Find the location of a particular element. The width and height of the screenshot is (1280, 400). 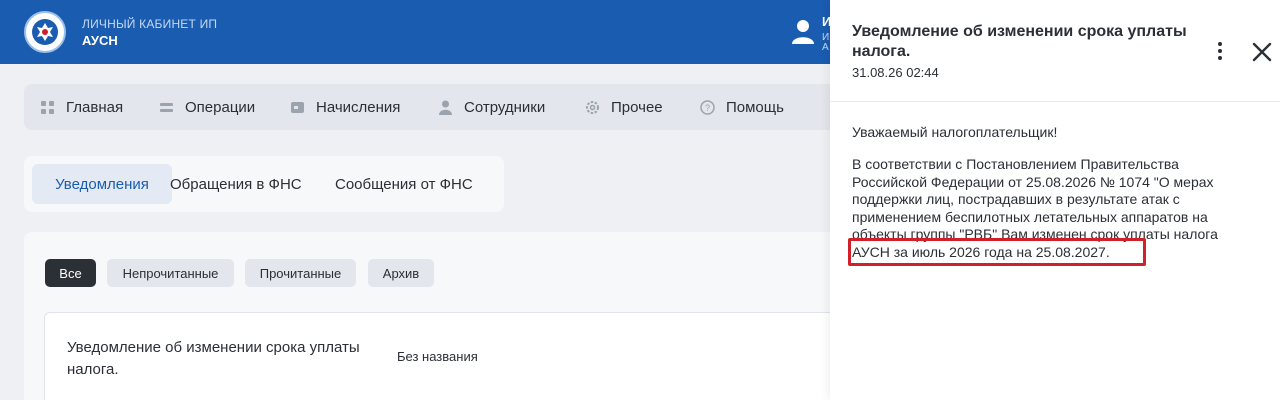

nav-item-charges: Начисления is located at coordinates (345, 107).